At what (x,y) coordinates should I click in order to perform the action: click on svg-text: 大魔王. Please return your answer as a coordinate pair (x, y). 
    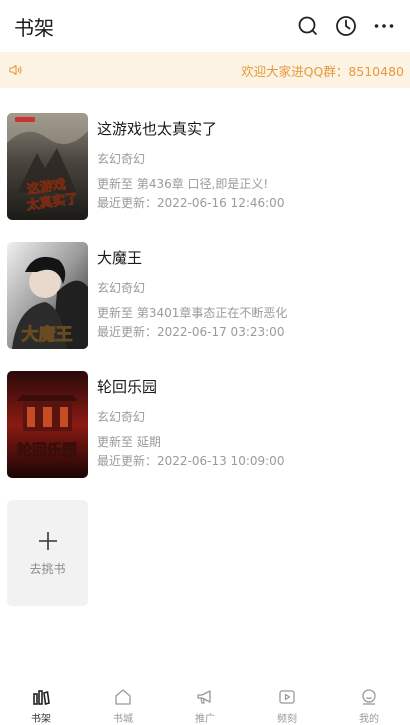
    Looking at the image, I should click on (47, 334).